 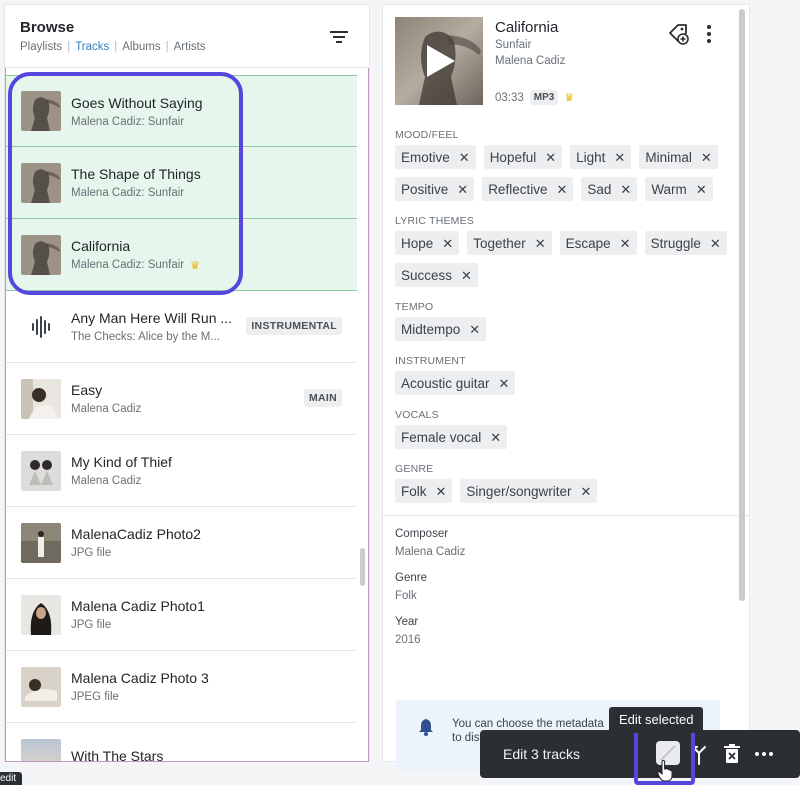 I want to click on format-badge: MP3, so click(x=544, y=97).